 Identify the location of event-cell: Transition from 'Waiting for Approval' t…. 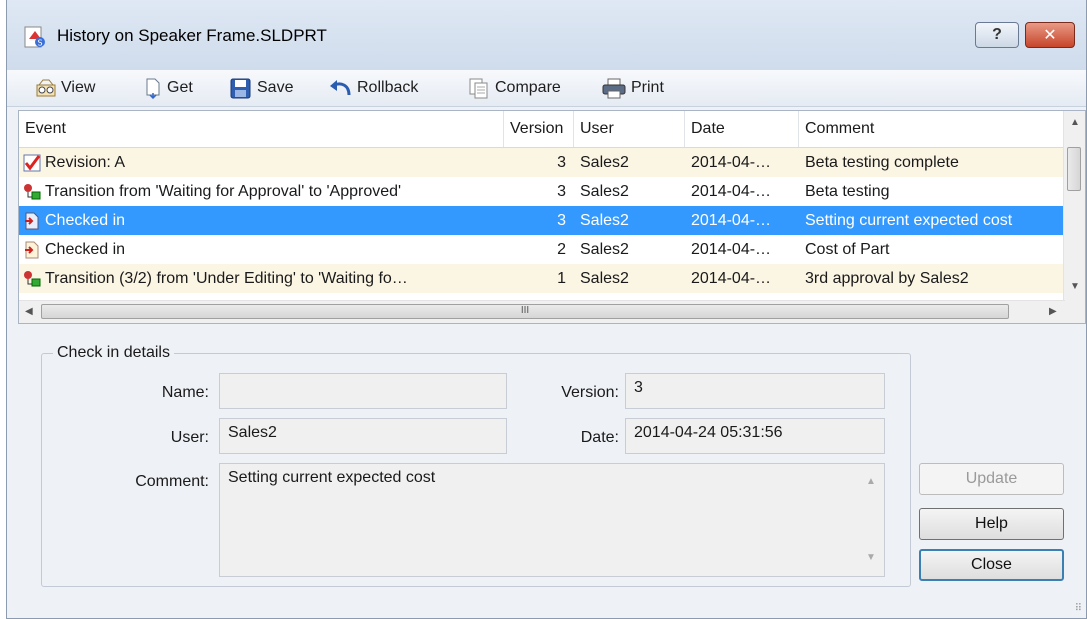
(223, 191).